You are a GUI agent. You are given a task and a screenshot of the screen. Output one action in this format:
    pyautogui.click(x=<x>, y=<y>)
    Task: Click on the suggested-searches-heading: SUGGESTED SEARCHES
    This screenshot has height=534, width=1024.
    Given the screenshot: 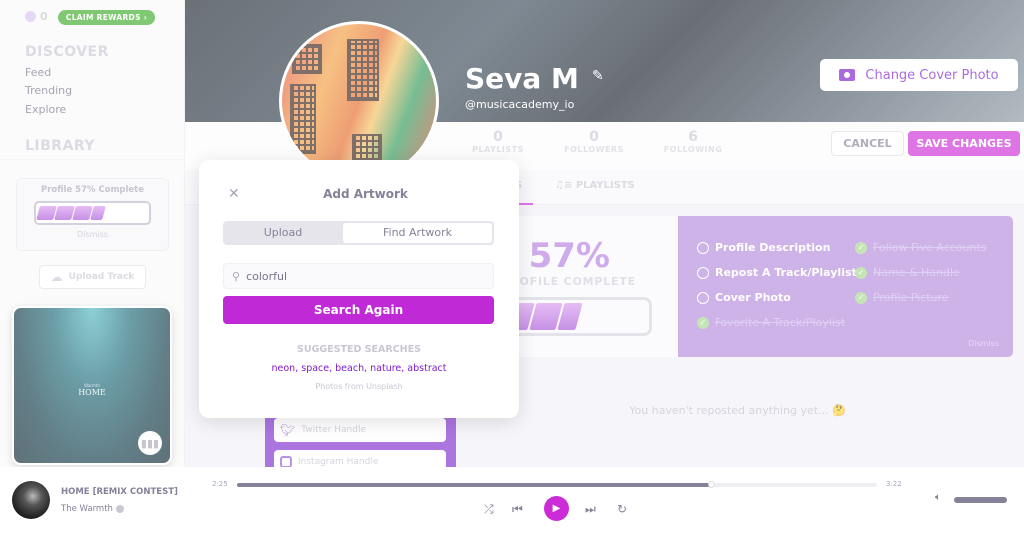 What is the action you would take?
    pyautogui.click(x=359, y=349)
    